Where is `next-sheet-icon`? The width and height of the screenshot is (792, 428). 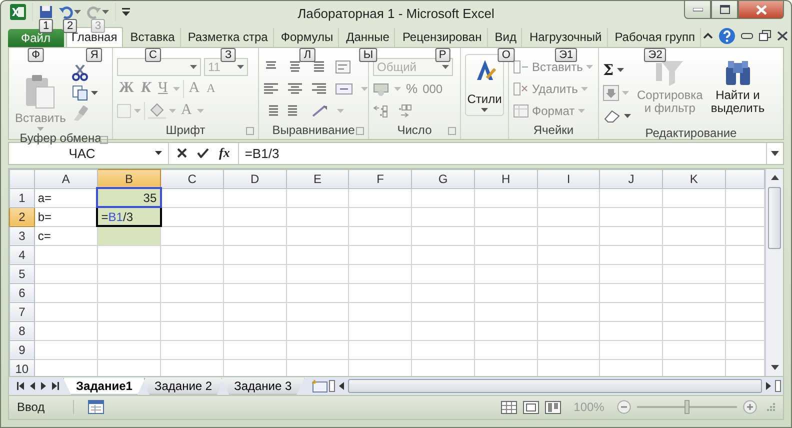
next-sheet-icon is located at coordinates (43, 386).